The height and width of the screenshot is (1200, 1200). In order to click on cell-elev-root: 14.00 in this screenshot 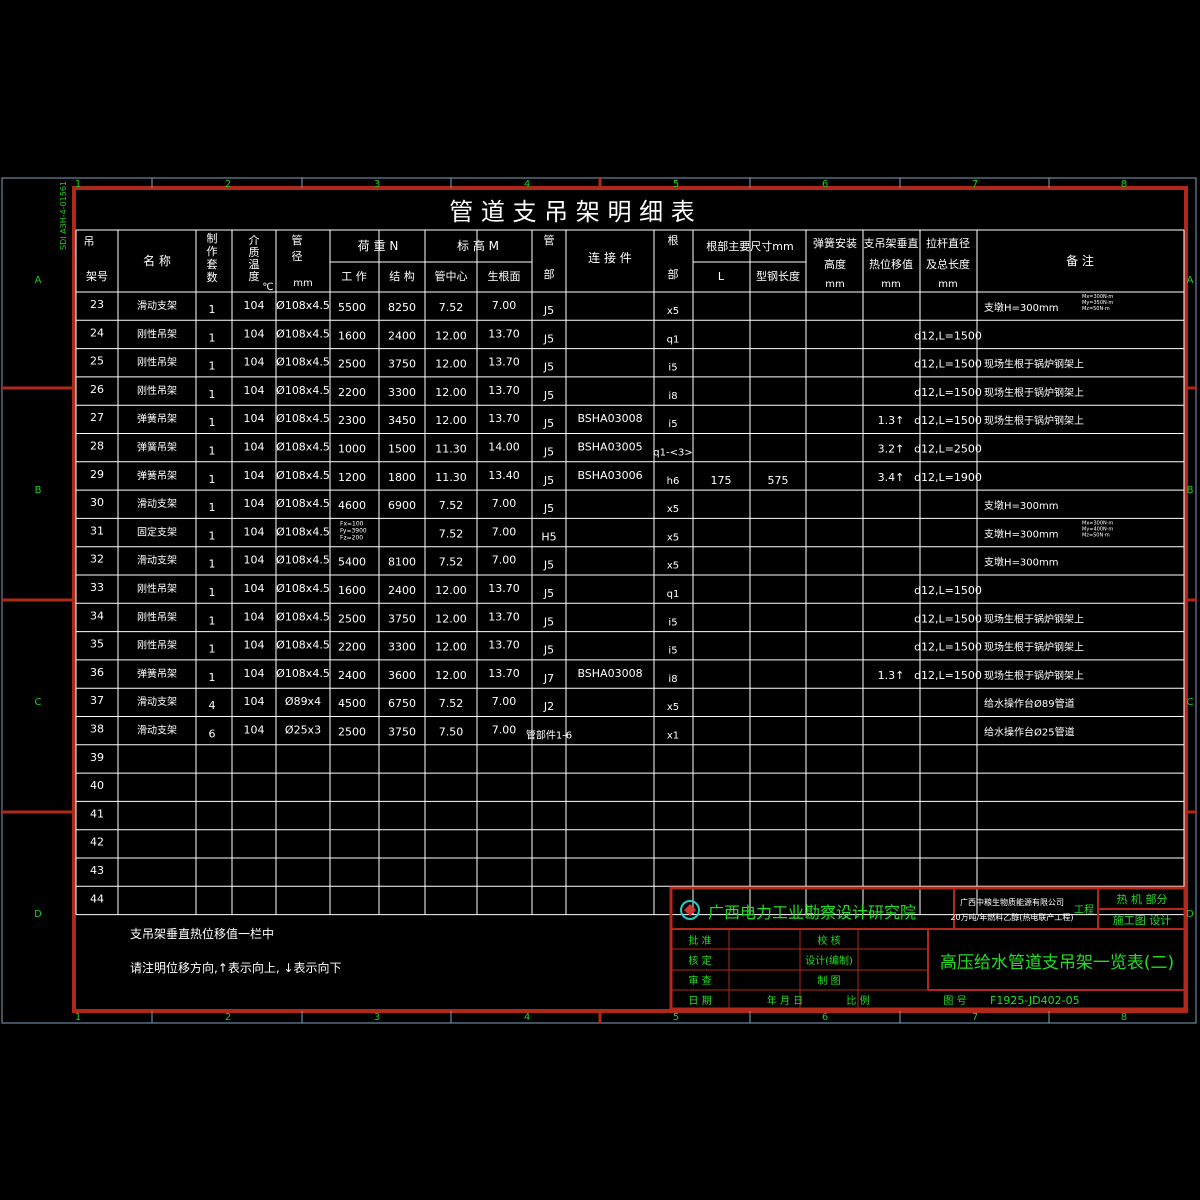, I will do `click(504, 447)`.